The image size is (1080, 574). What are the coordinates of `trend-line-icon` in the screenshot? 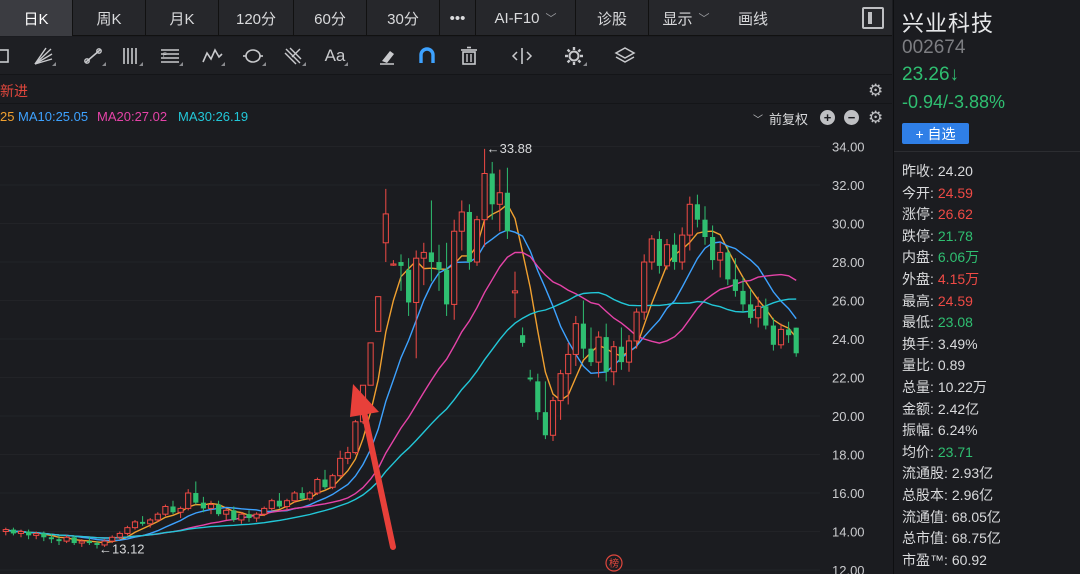 It's located at (93, 56).